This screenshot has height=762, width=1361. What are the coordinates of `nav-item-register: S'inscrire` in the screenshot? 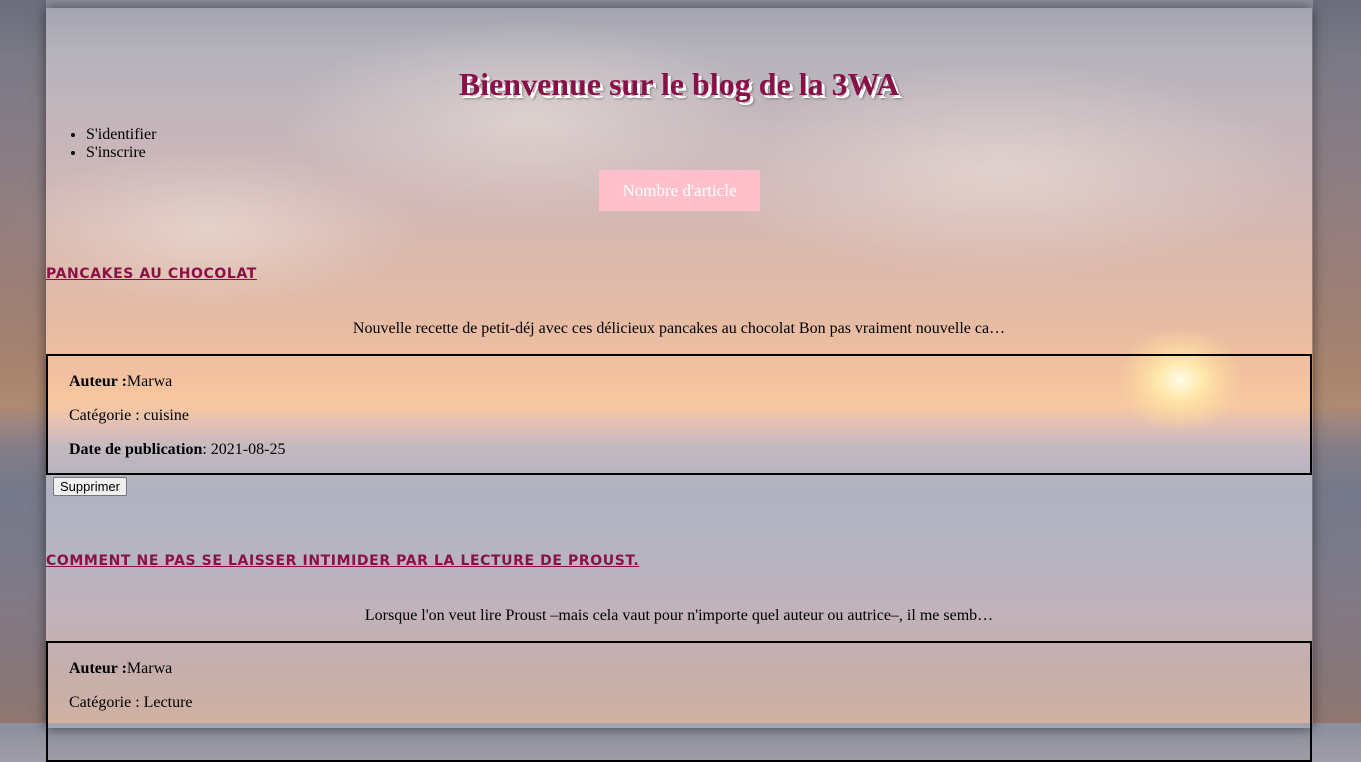 It's located at (121, 153).